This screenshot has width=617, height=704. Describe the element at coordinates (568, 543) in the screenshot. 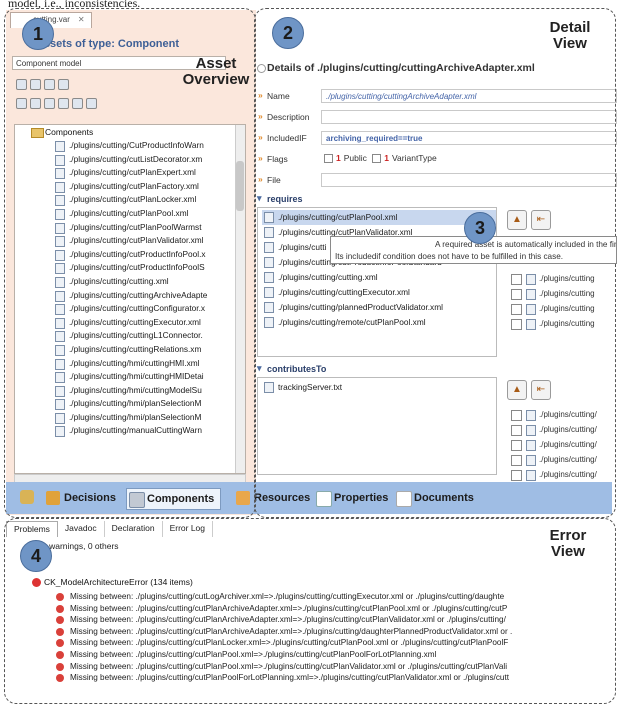

I see `error-view-label: Error View` at that location.